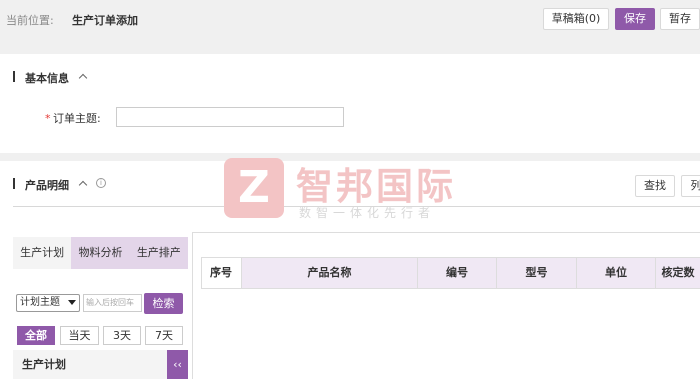 The image size is (700, 379). Describe the element at coordinates (77, 118) in the screenshot. I see `order-subject-label: 订单主题:` at that location.